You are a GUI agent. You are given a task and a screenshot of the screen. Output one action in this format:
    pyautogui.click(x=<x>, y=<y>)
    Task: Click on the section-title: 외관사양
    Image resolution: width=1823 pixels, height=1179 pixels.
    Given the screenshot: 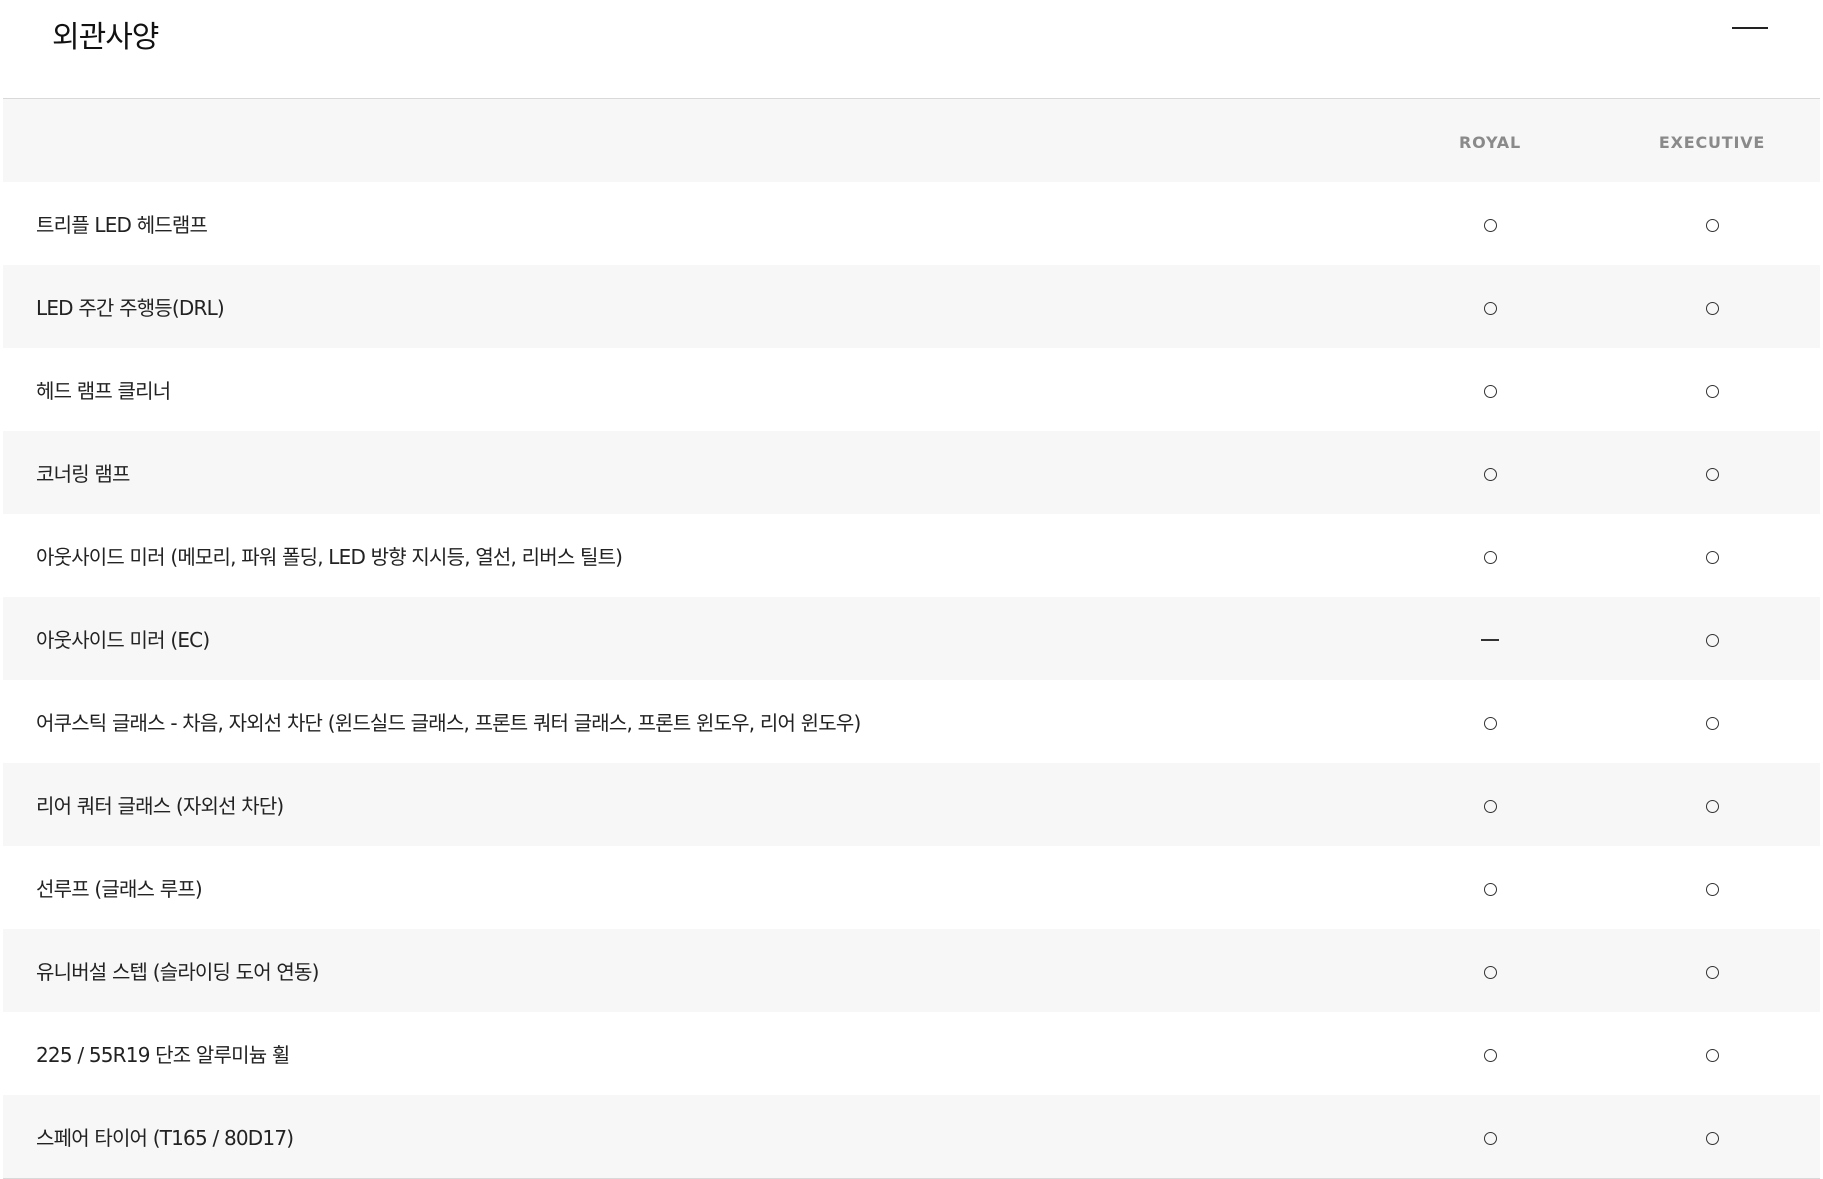 What is the action you would take?
    pyautogui.click(x=105, y=37)
    